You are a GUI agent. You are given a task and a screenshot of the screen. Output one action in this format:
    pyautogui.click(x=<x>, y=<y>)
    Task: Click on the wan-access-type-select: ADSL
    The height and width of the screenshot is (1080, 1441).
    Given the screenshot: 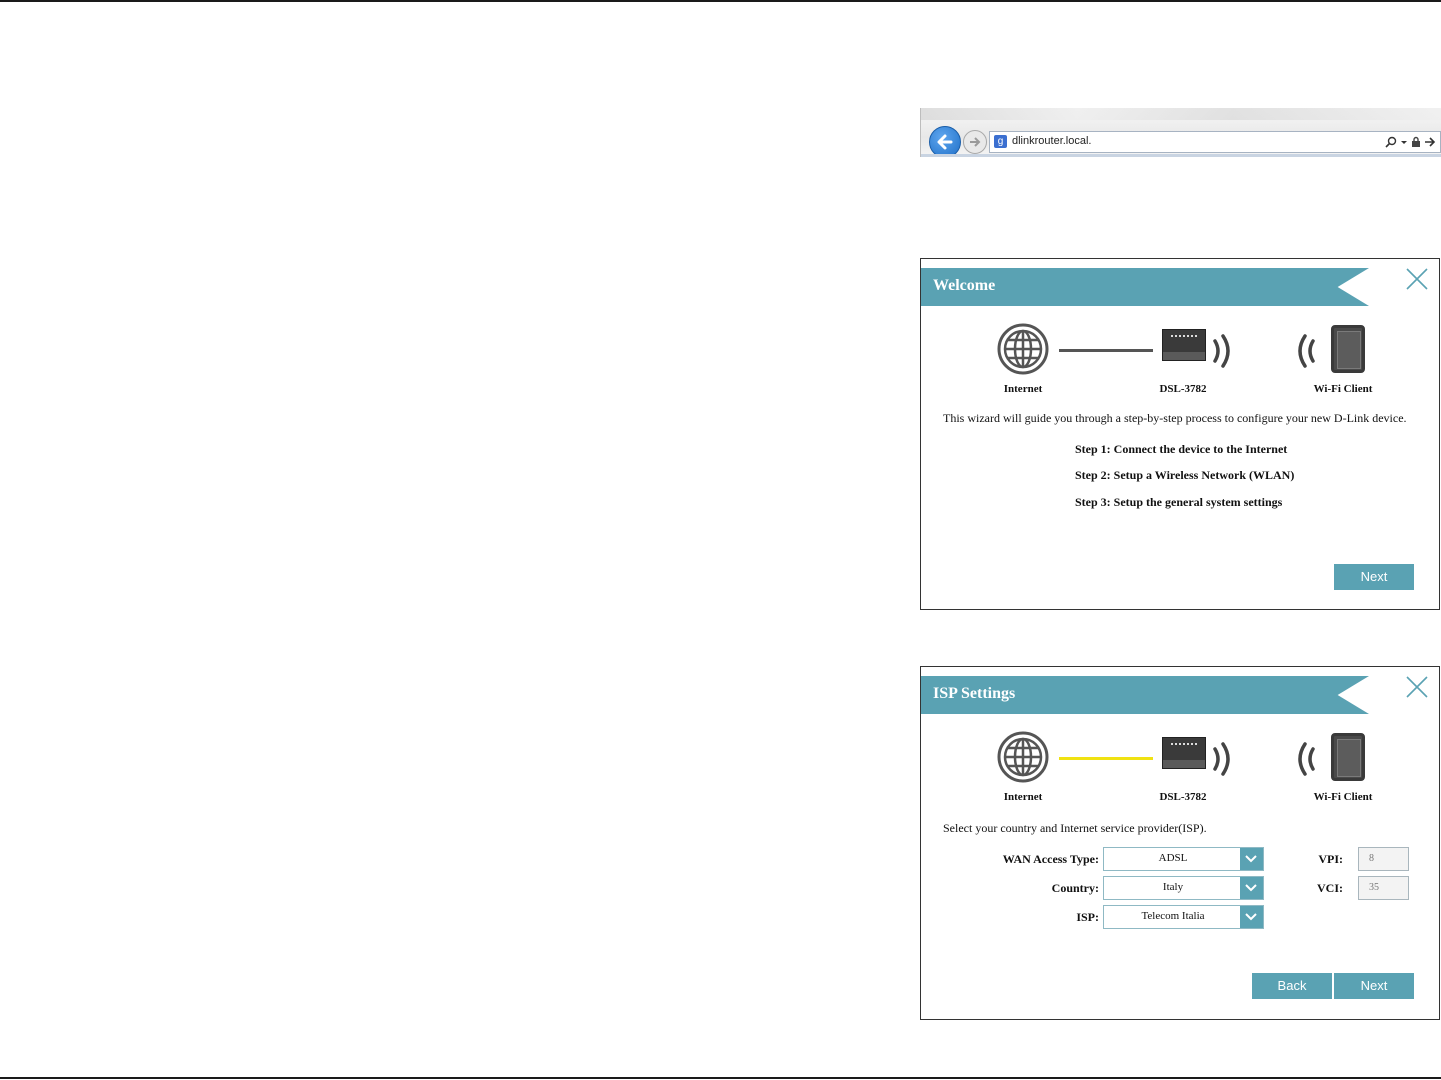 What is the action you would take?
    pyautogui.click(x=1183, y=859)
    